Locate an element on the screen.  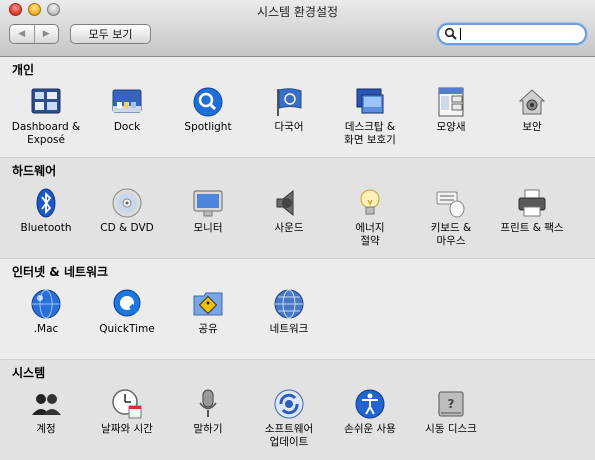
forward-button: ▶ is located at coordinates (46, 34).